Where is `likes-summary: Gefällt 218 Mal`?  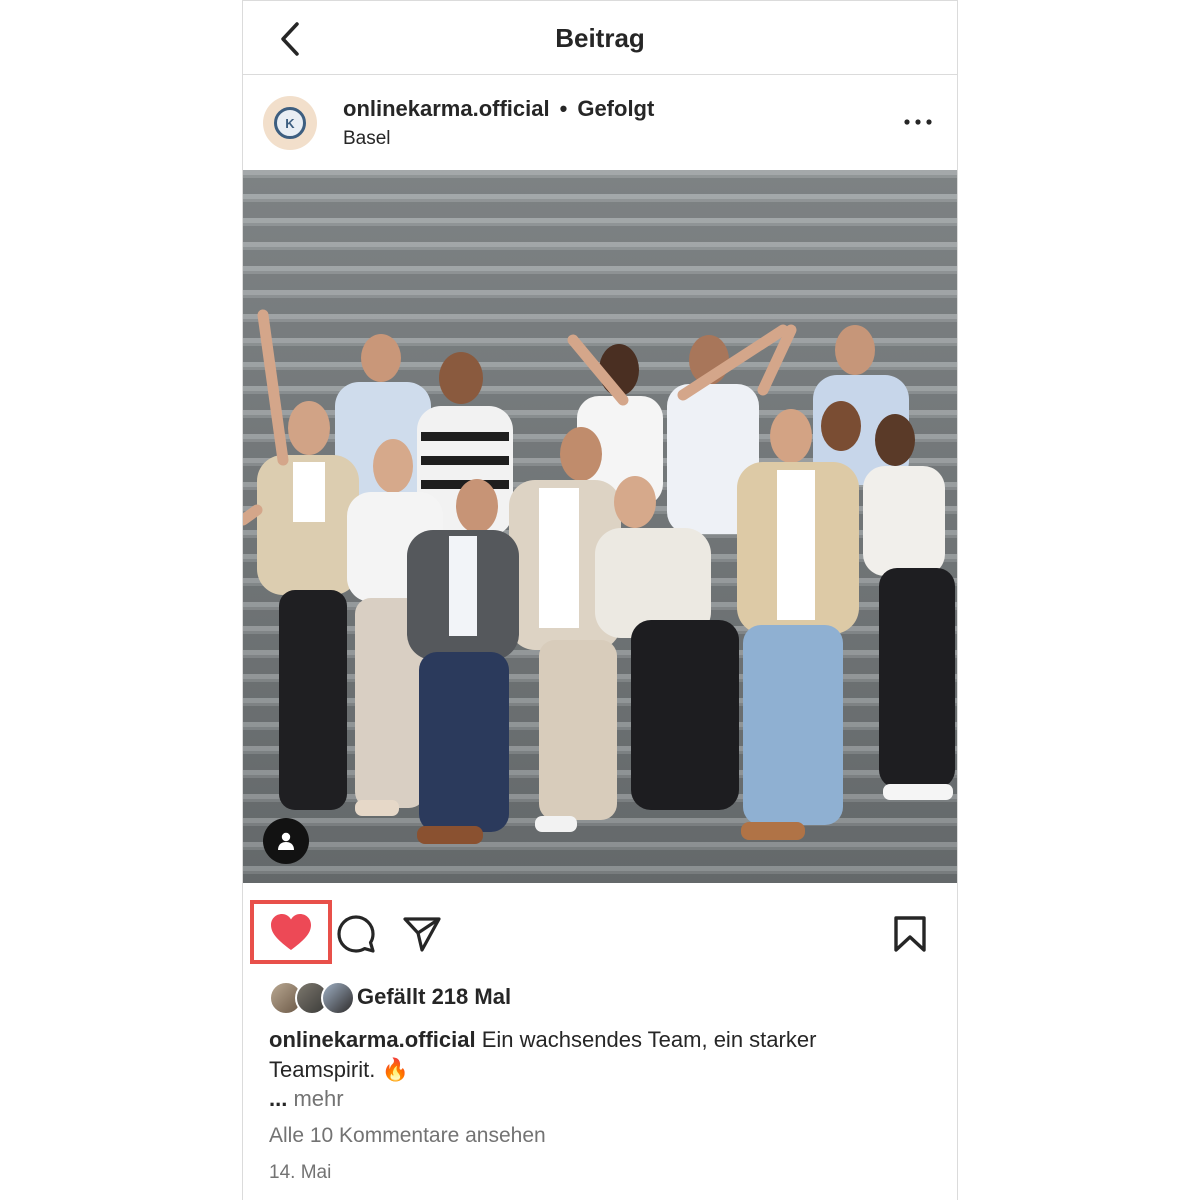
likes-summary: Gefällt 218 Mal is located at coordinates (390, 997).